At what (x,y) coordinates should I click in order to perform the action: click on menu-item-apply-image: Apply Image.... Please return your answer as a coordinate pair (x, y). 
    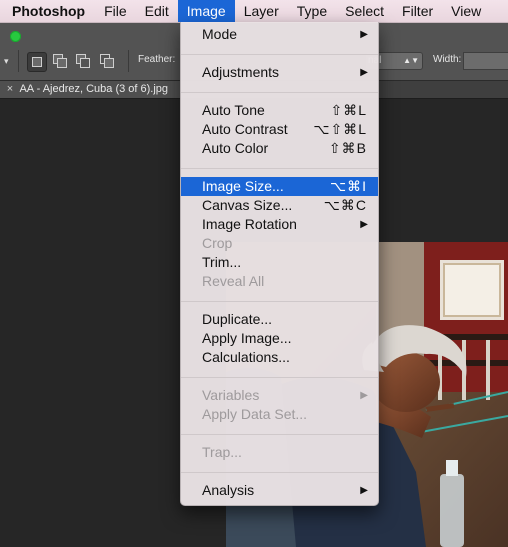
    Looking at the image, I should click on (279, 338).